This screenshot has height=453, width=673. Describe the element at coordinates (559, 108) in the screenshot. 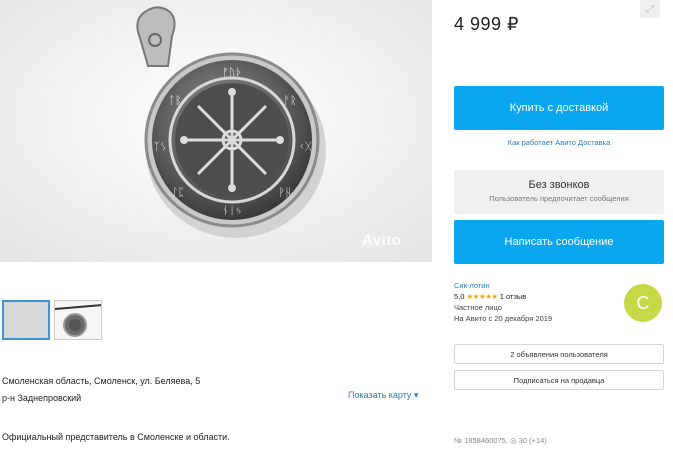

I see `buy-with-delivery-button: Купить с доставкой` at that location.